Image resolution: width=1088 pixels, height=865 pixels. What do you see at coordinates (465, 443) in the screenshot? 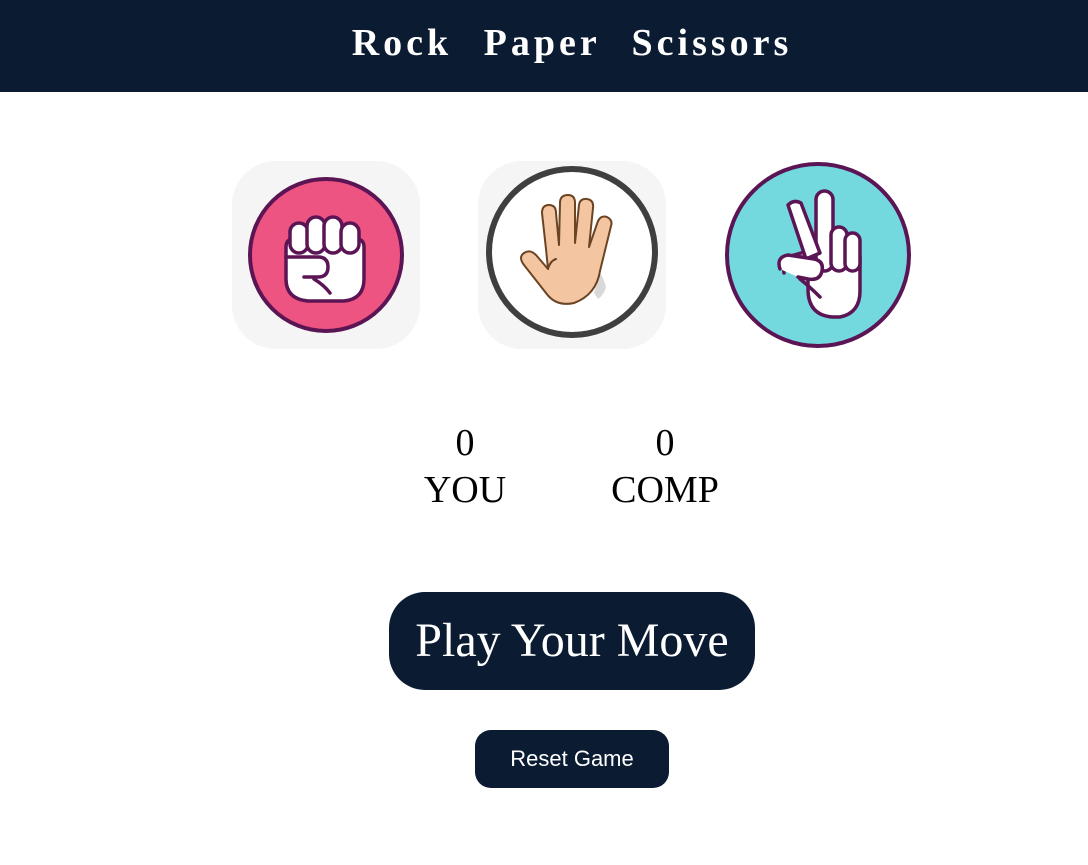
I see `user-score-value: 0` at bounding box center [465, 443].